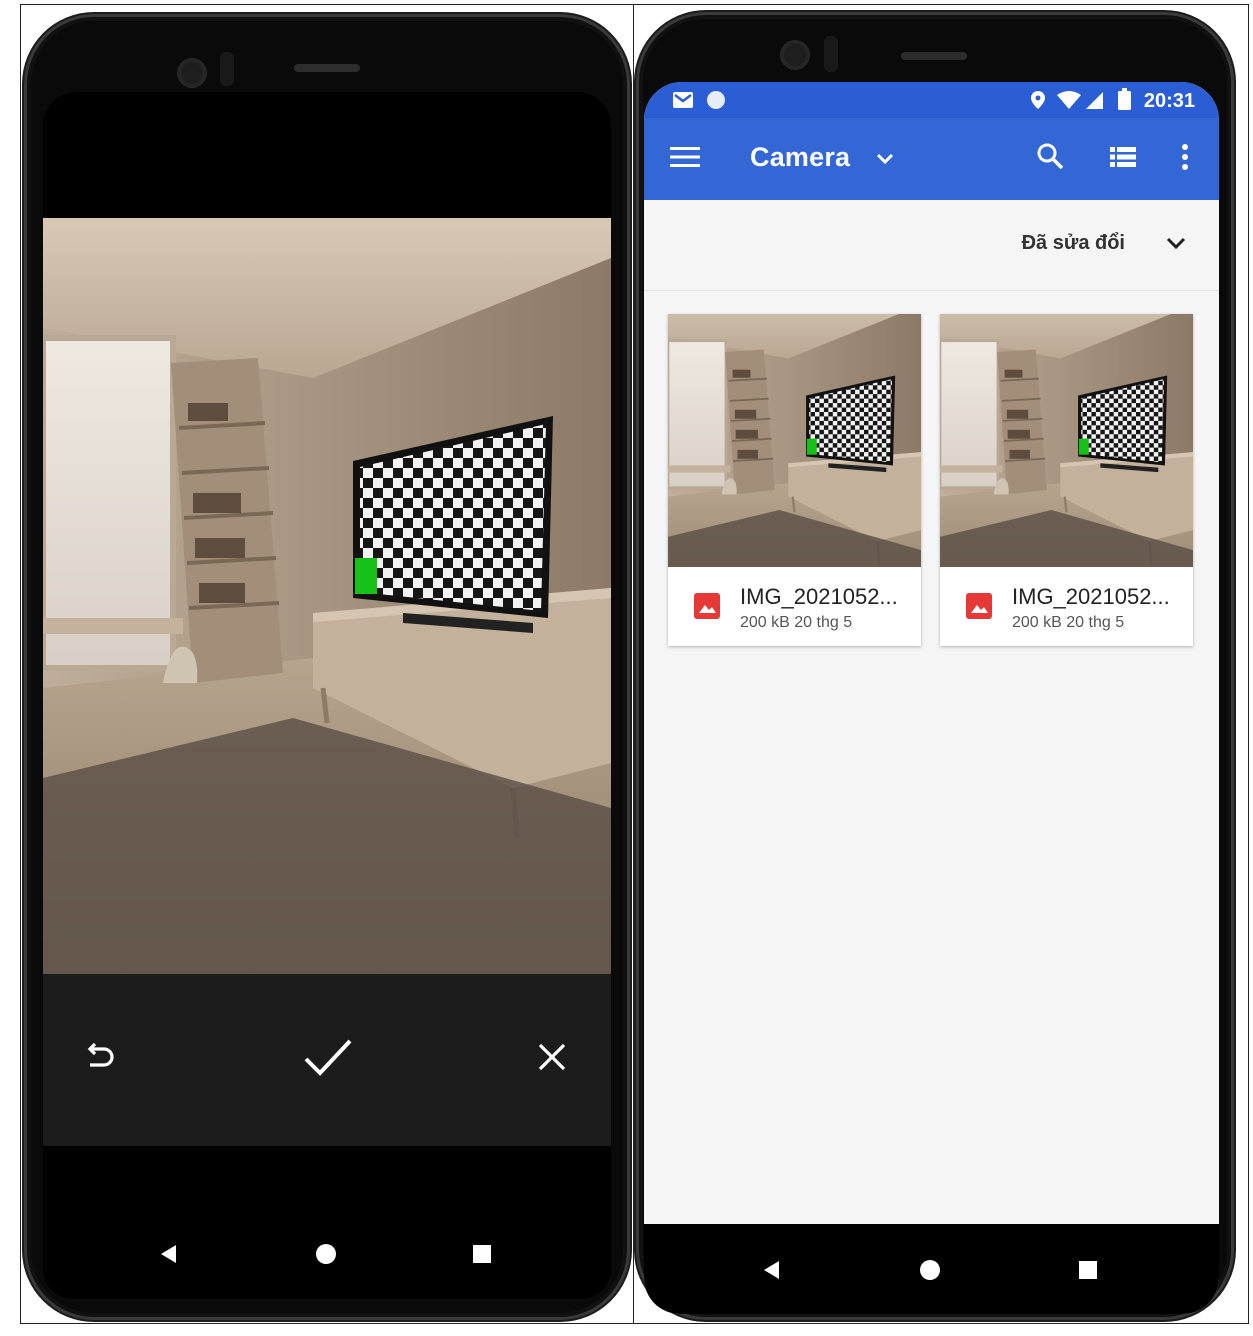  I want to click on app-title: Camera, so click(800, 157).